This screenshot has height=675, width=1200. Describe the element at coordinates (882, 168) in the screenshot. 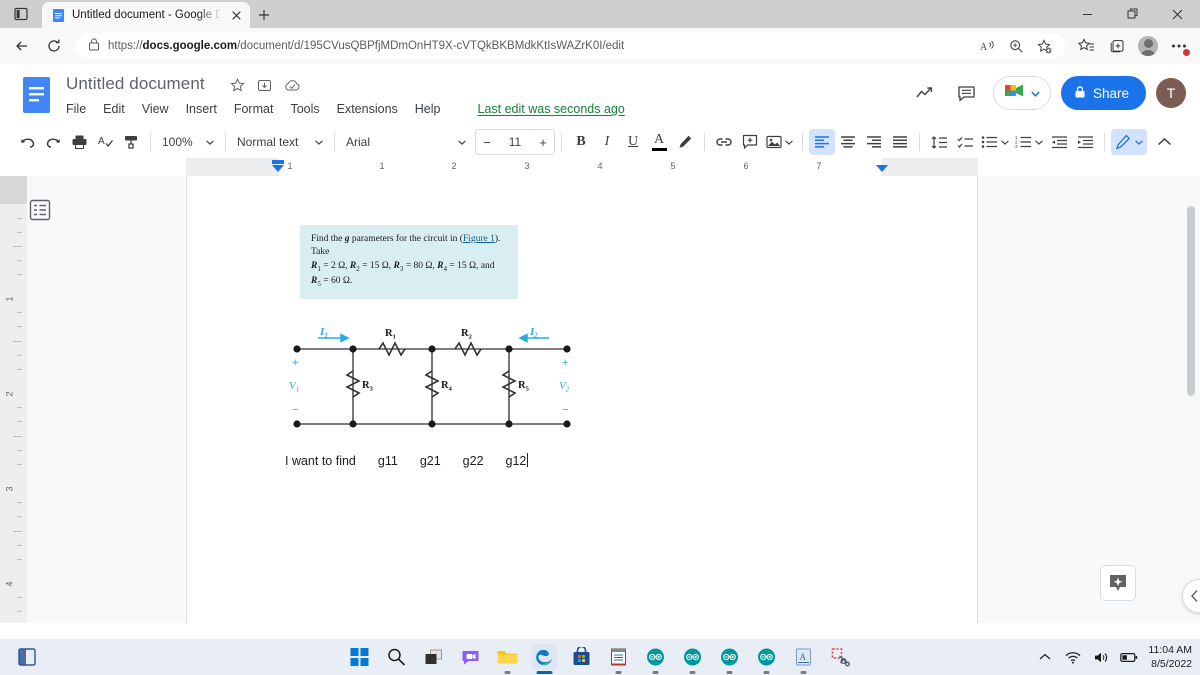

I see `right-indent-marker` at that location.